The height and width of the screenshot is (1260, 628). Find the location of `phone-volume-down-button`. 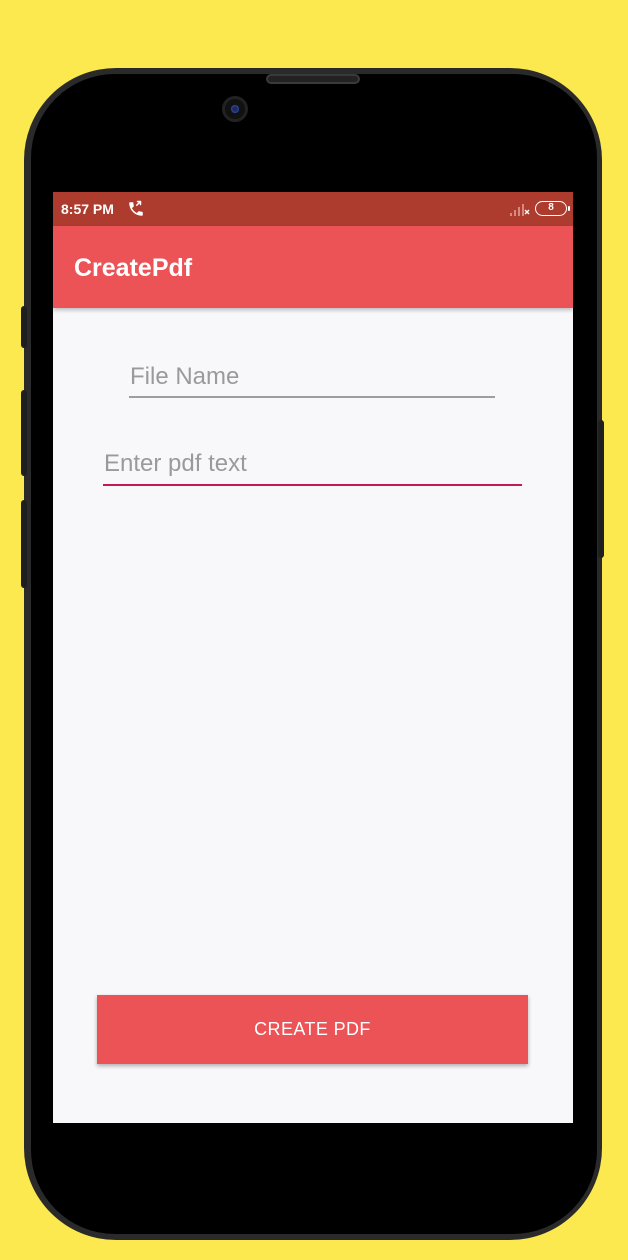

phone-volume-down-button is located at coordinates (24, 544).